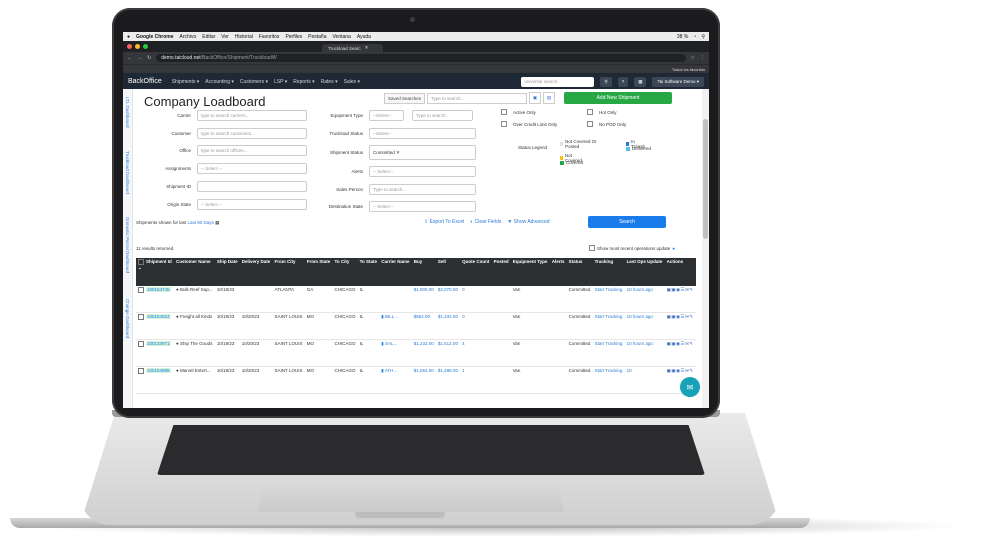  What do you see at coordinates (225, 37) in the screenshot?
I see `menu-ver: Ver` at bounding box center [225, 37].